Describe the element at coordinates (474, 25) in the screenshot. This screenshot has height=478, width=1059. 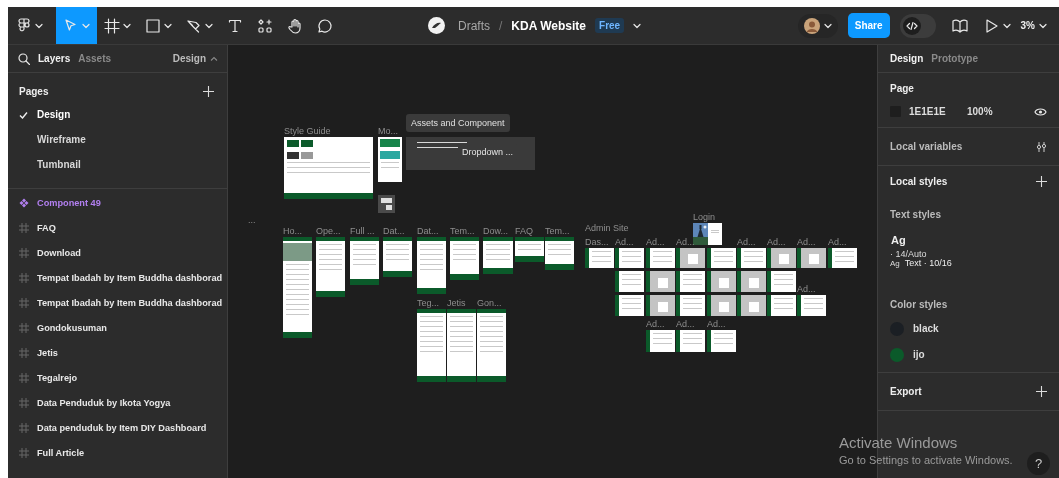
I see `folder-link: Drafts` at that location.